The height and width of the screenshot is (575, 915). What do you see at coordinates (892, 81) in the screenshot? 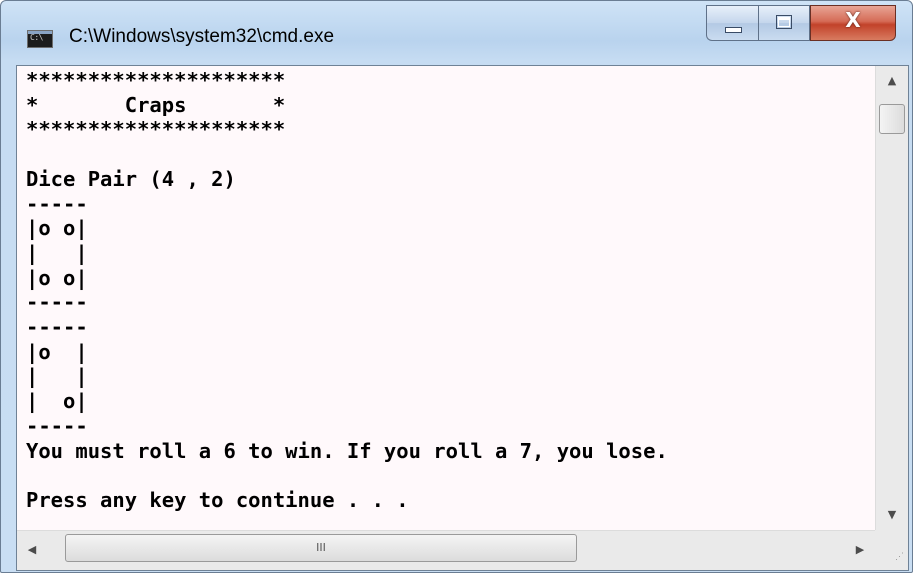
I see `scroll-up-arrow-icon: ▲` at bounding box center [892, 81].